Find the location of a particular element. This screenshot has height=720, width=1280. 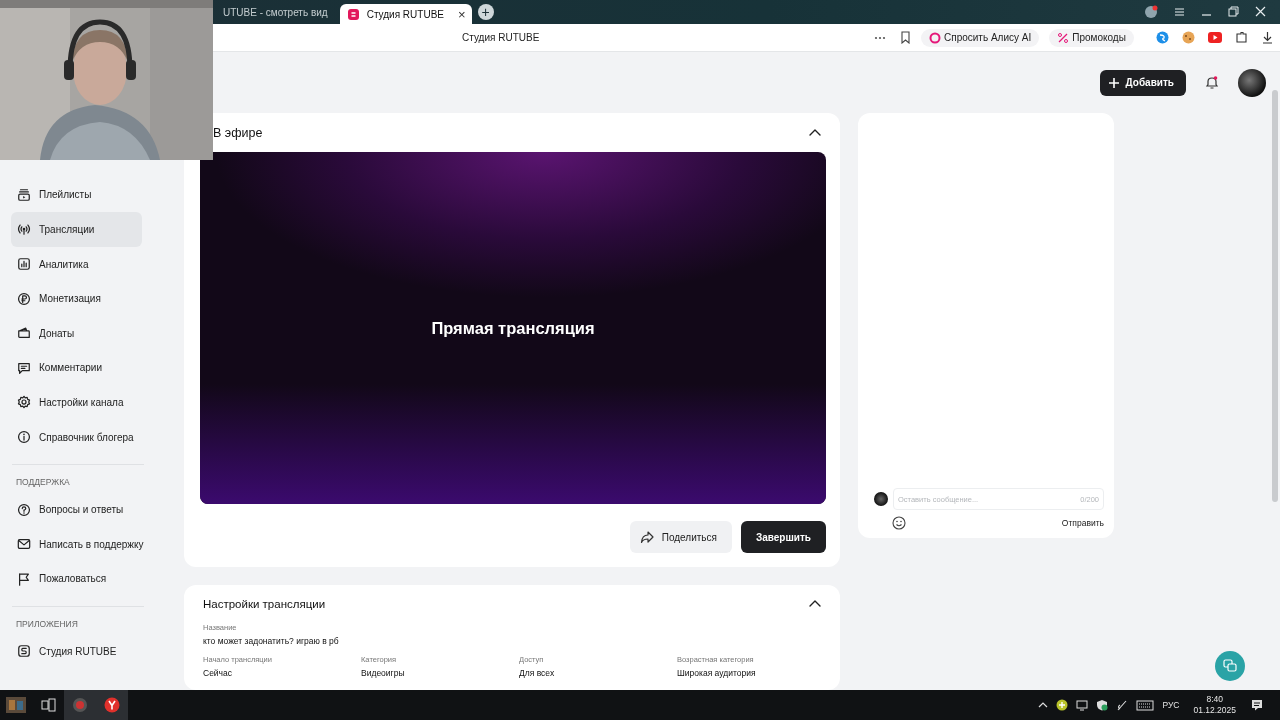

close-icon is located at coordinates (1260, 12).